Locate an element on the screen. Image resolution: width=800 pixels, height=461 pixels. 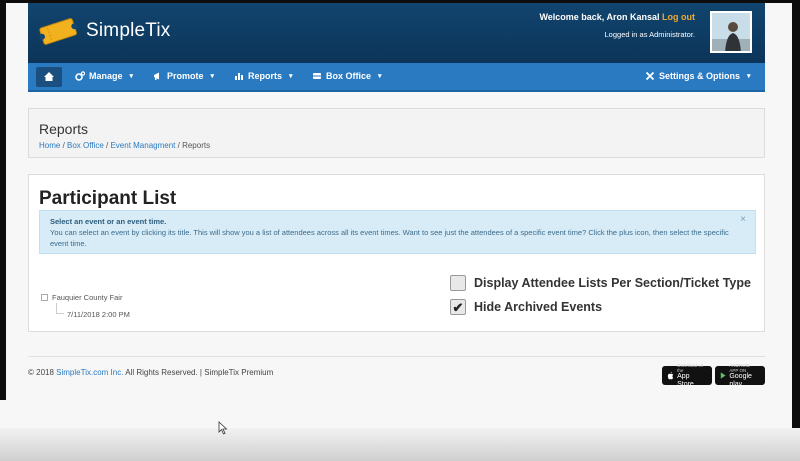
home-button is located at coordinates (49, 77).